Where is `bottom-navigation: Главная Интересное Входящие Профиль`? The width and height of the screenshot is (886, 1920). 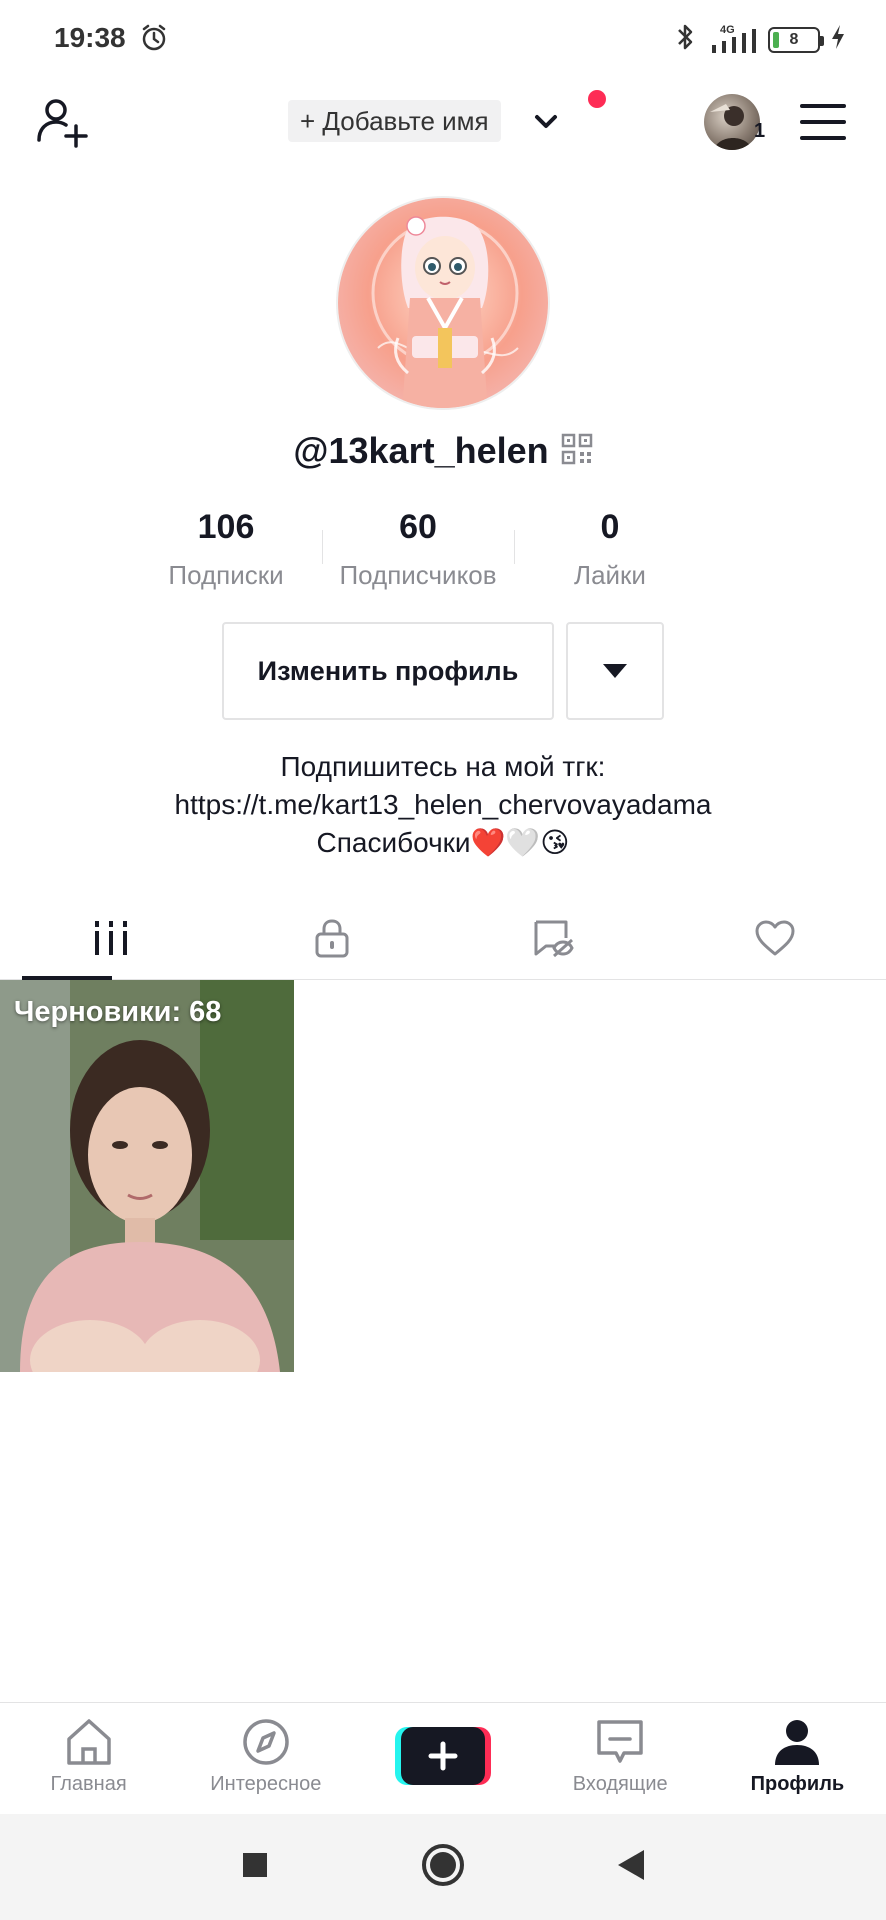 bottom-navigation: Главная Интересное Входящие Профиль is located at coordinates (443, 1758).